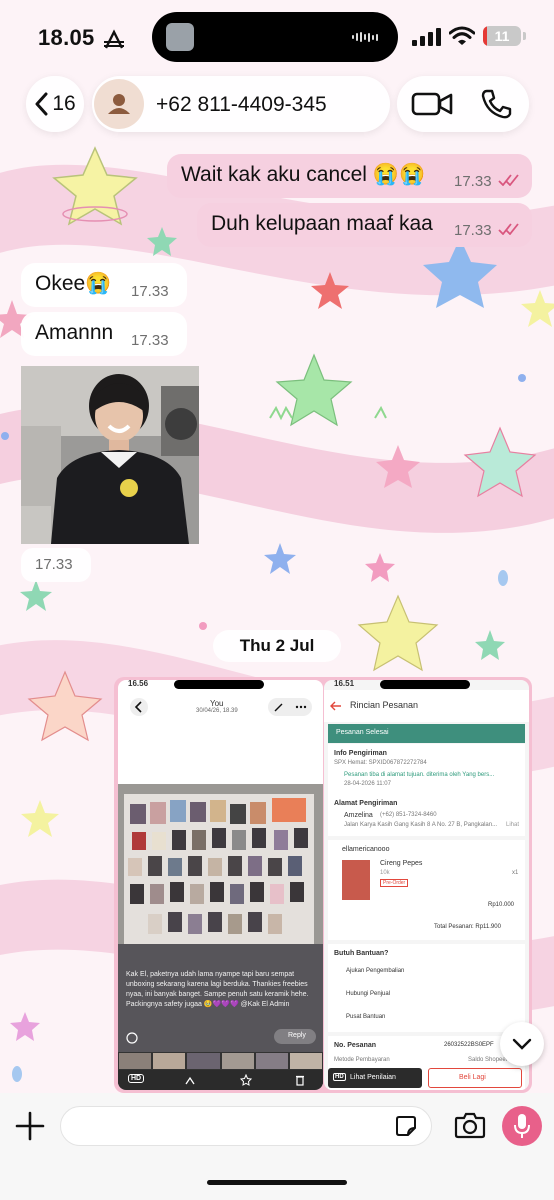  I want to click on shot-b-address-more: Lihat, so click(513, 825).